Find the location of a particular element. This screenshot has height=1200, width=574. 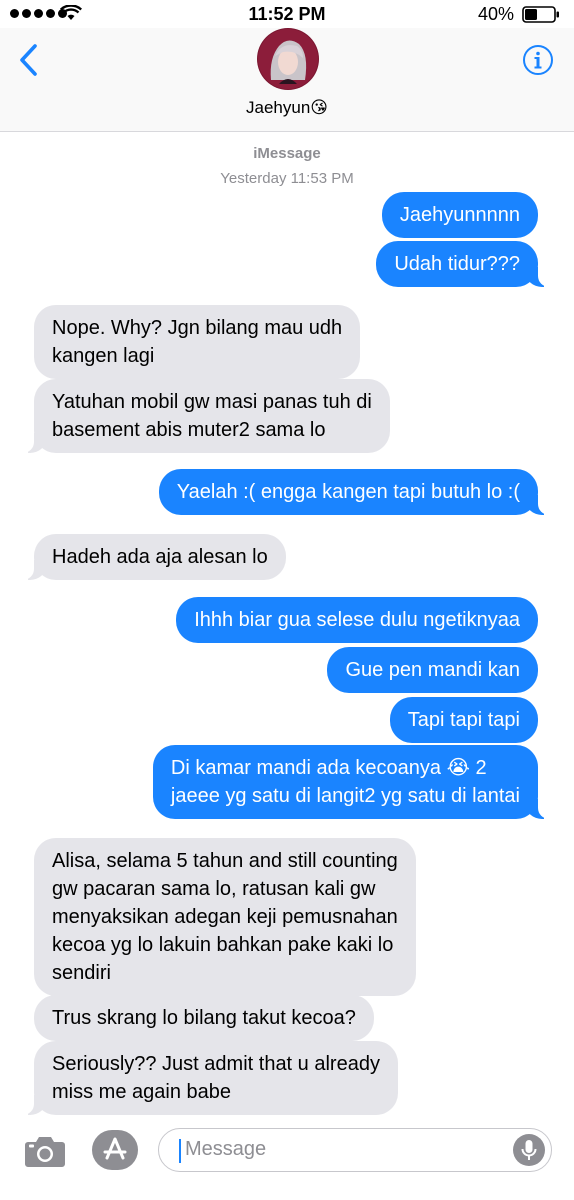

message-text: Gue pen mandi kan is located at coordinates (432, 670).